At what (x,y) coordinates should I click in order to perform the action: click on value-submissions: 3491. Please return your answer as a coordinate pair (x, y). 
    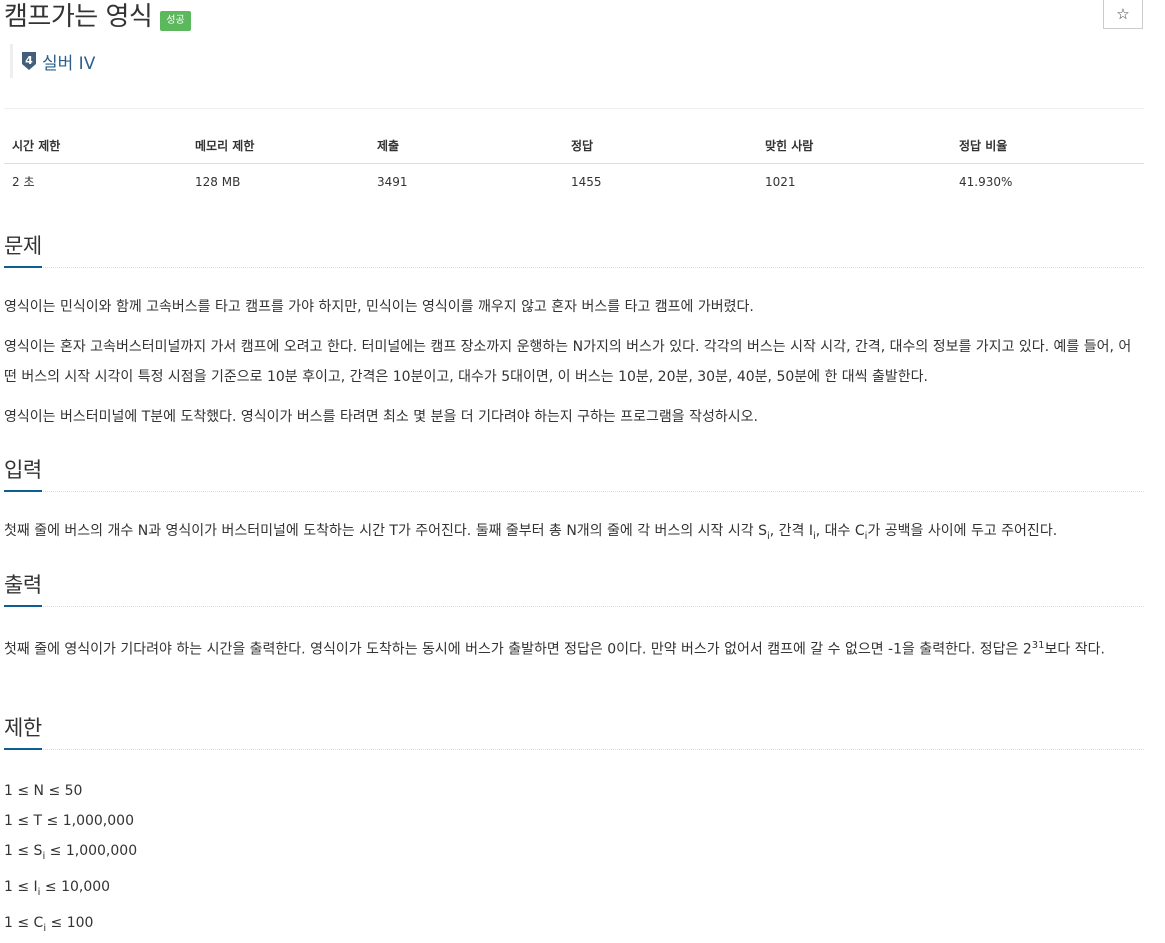
    Looking at the image, I should click on (392, 181).